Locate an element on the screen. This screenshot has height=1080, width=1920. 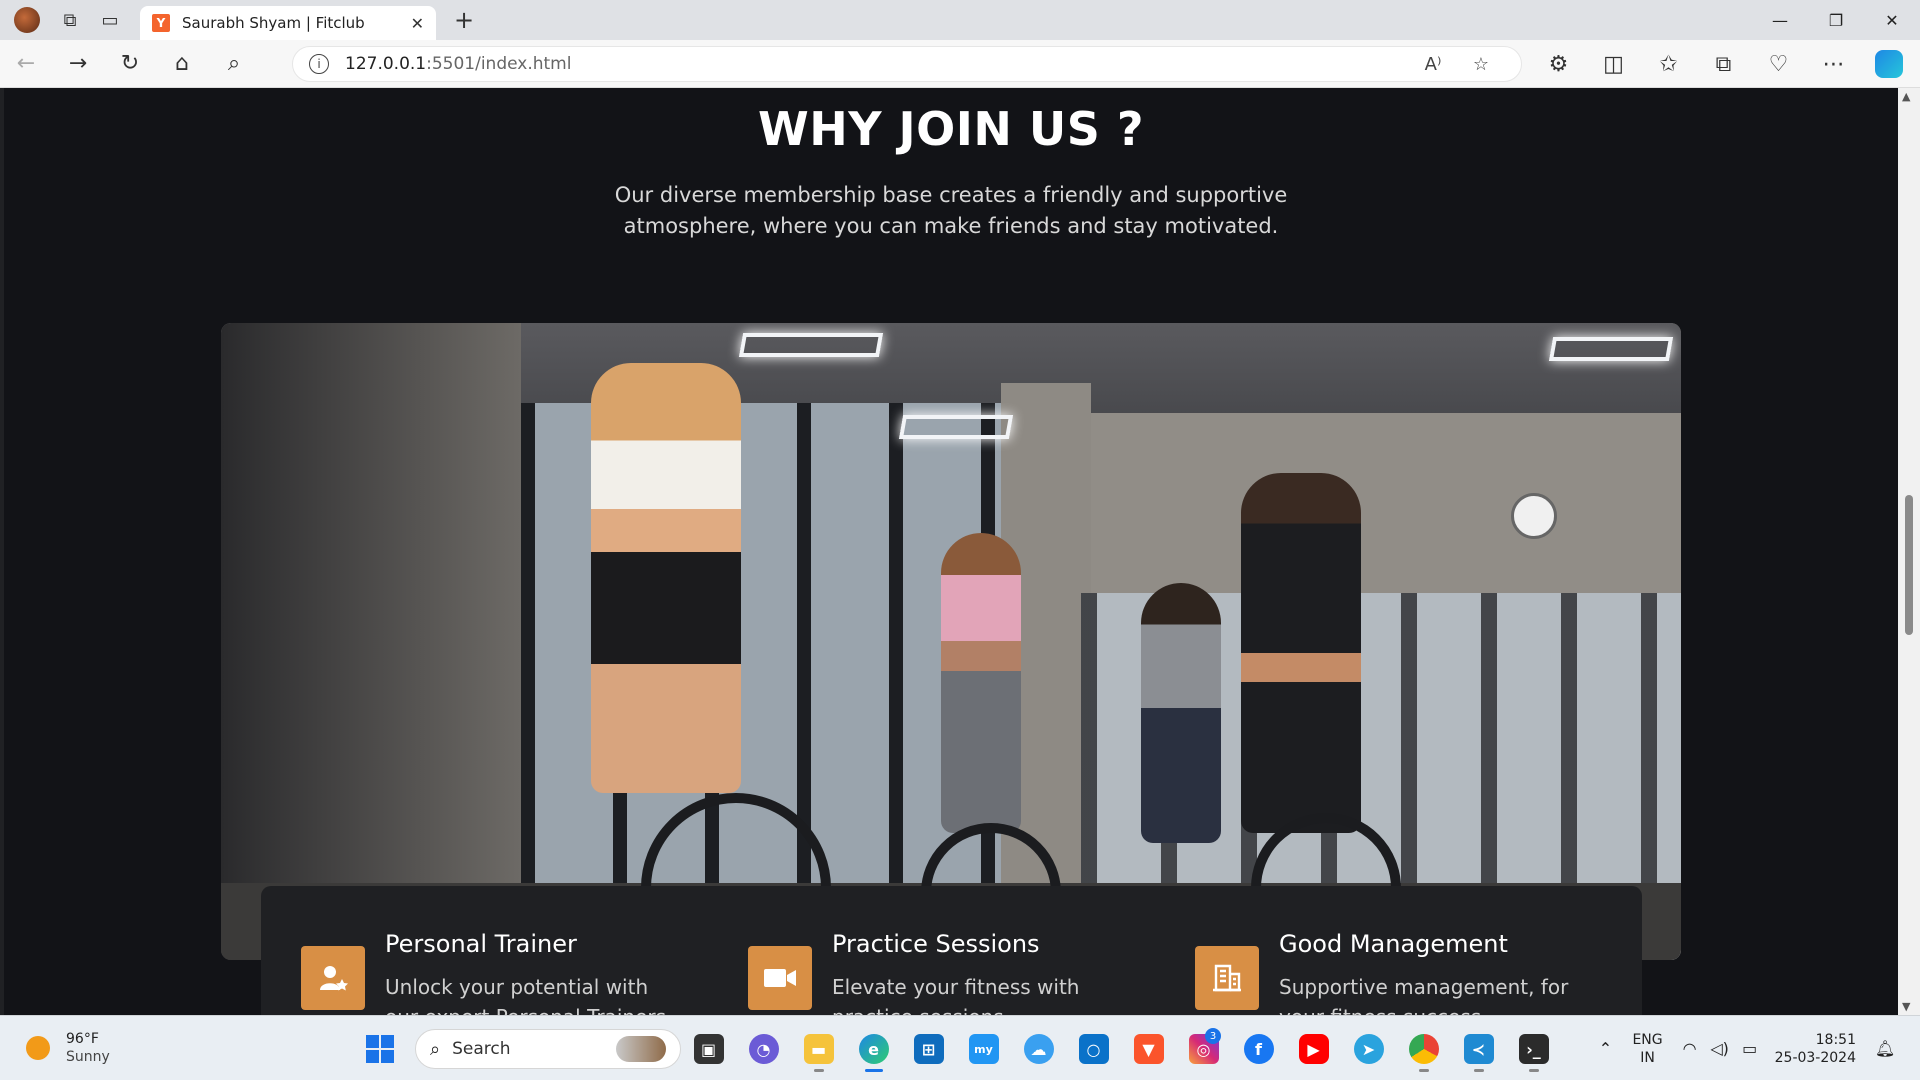
feature-title: Good Management is located at coordinates (1393, 944).